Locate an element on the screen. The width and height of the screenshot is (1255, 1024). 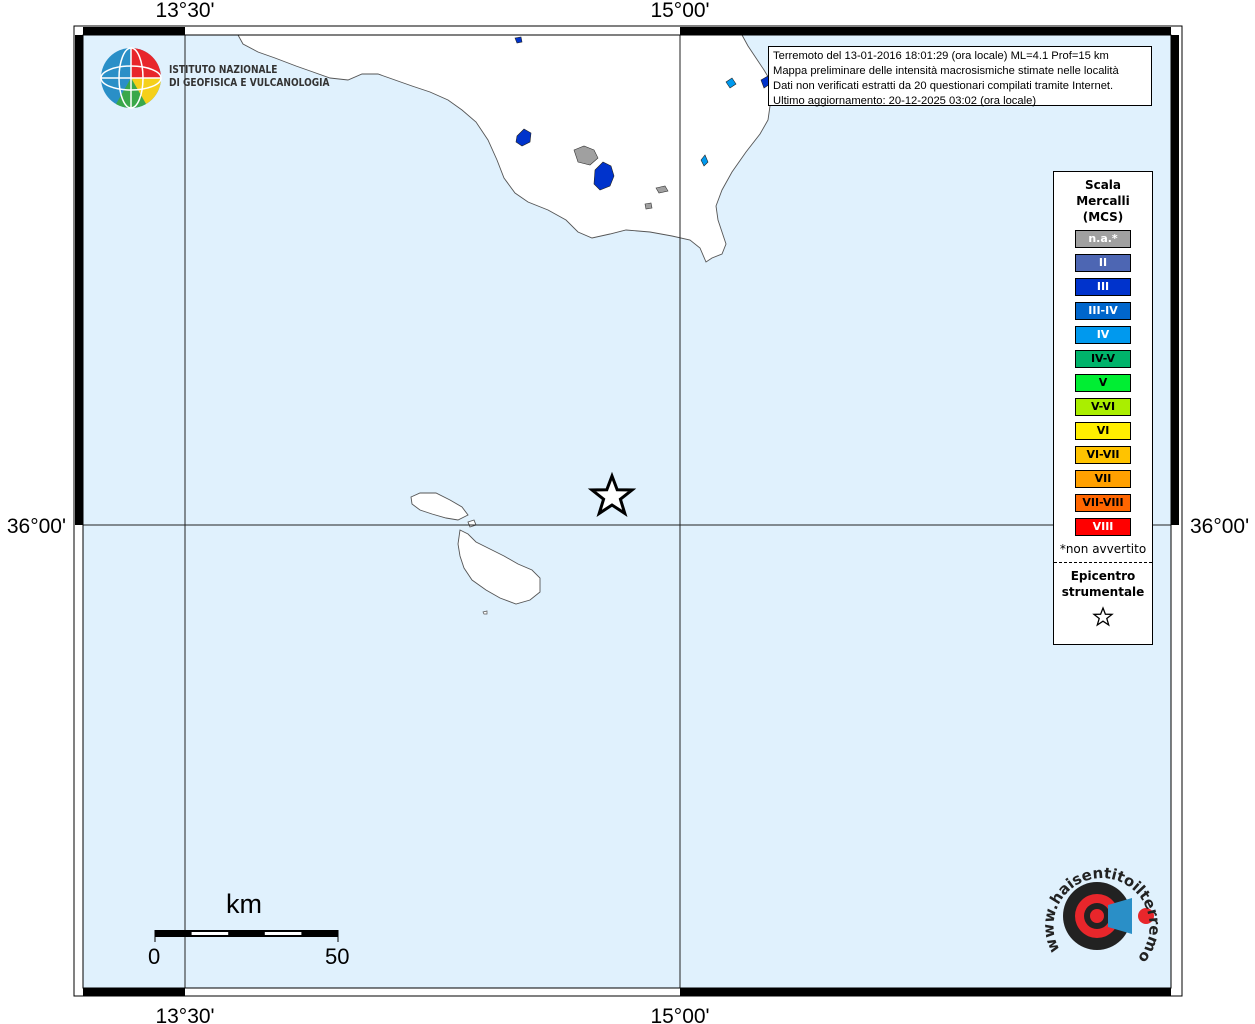
ingv-logo-icon is located at coordinates (131, 78).